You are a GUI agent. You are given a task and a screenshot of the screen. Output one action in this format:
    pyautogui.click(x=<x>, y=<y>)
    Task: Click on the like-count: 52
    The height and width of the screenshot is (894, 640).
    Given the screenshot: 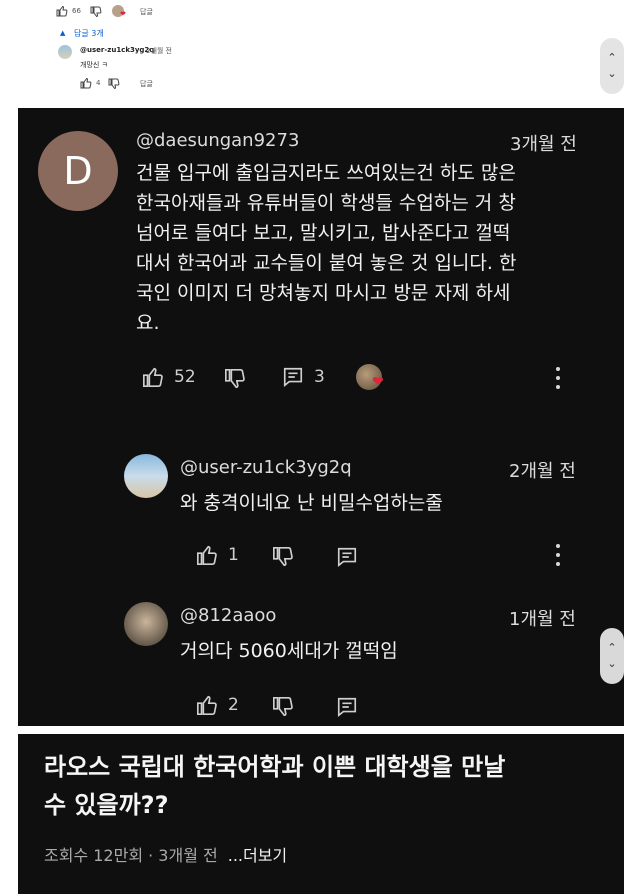 What is the action you would take?
    pyautogui.click(x=185, y=377)
    